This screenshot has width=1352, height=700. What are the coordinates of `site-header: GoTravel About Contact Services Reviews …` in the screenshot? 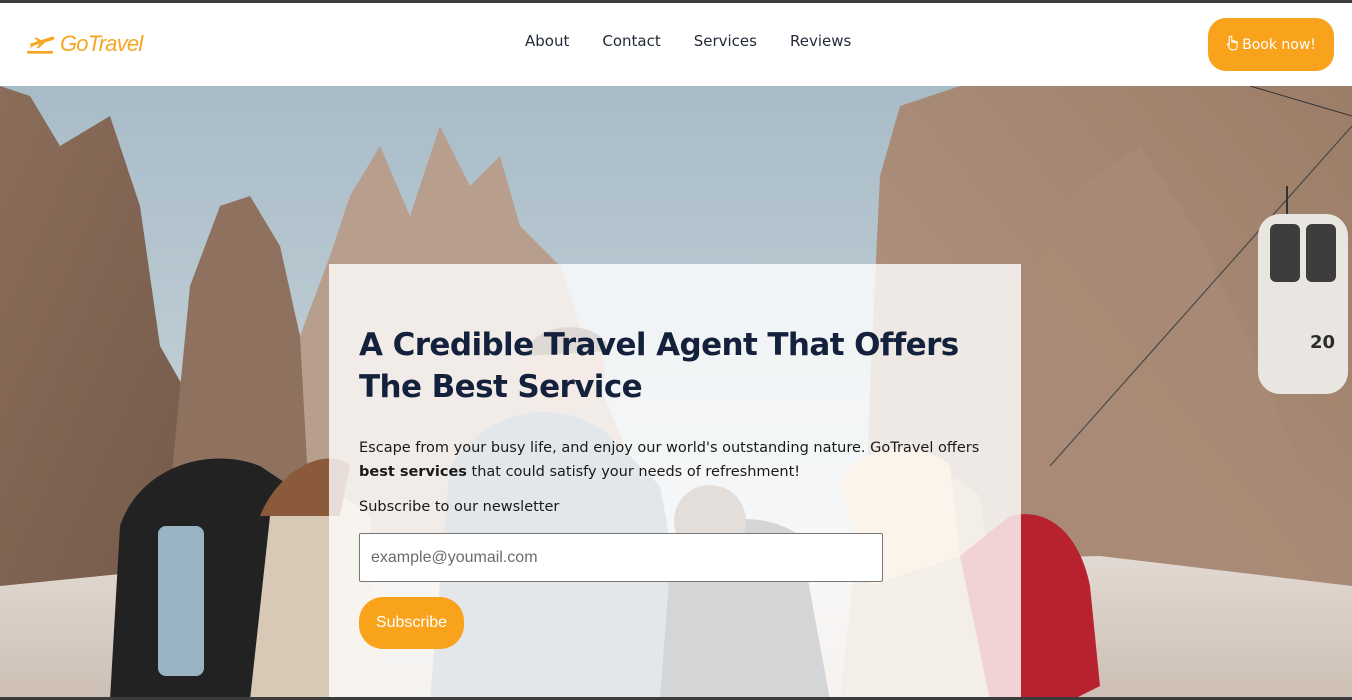 It's located at (676, 44).